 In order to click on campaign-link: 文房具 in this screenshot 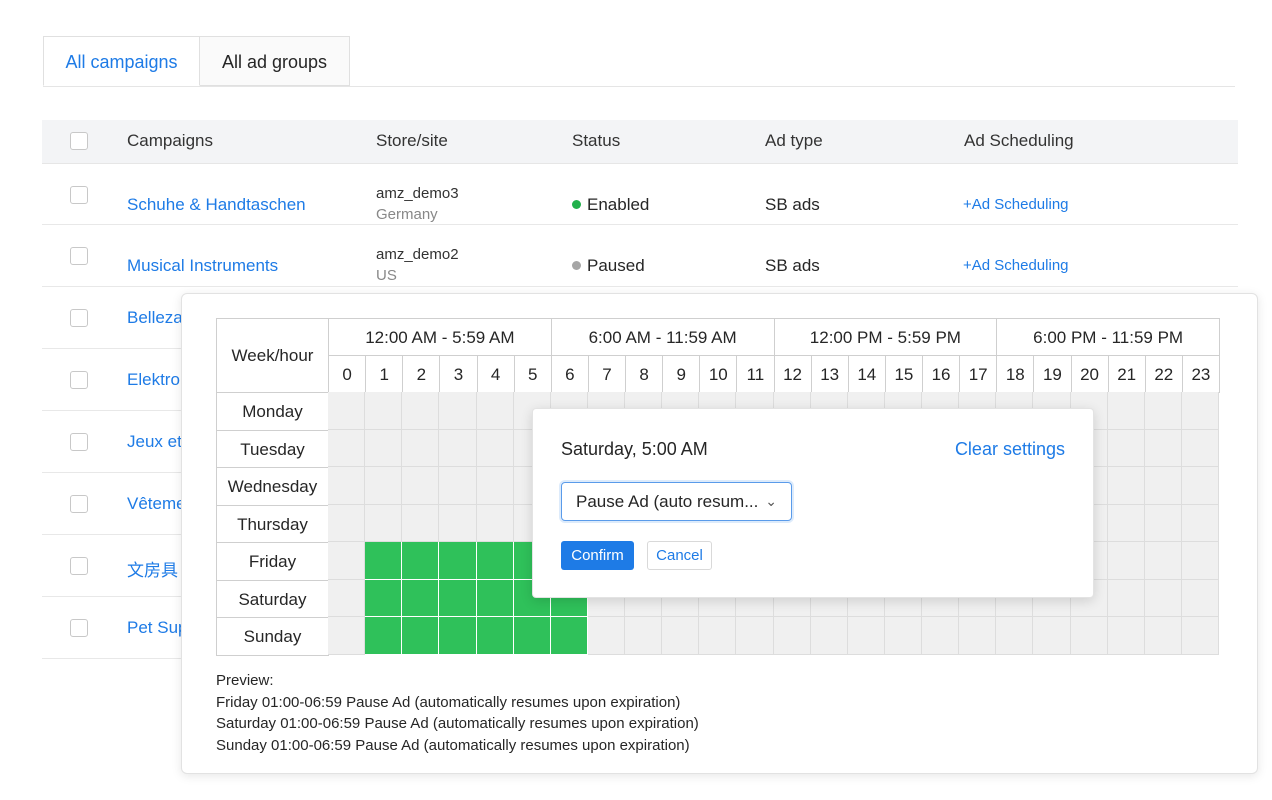, I will do `click(152, 568)`.